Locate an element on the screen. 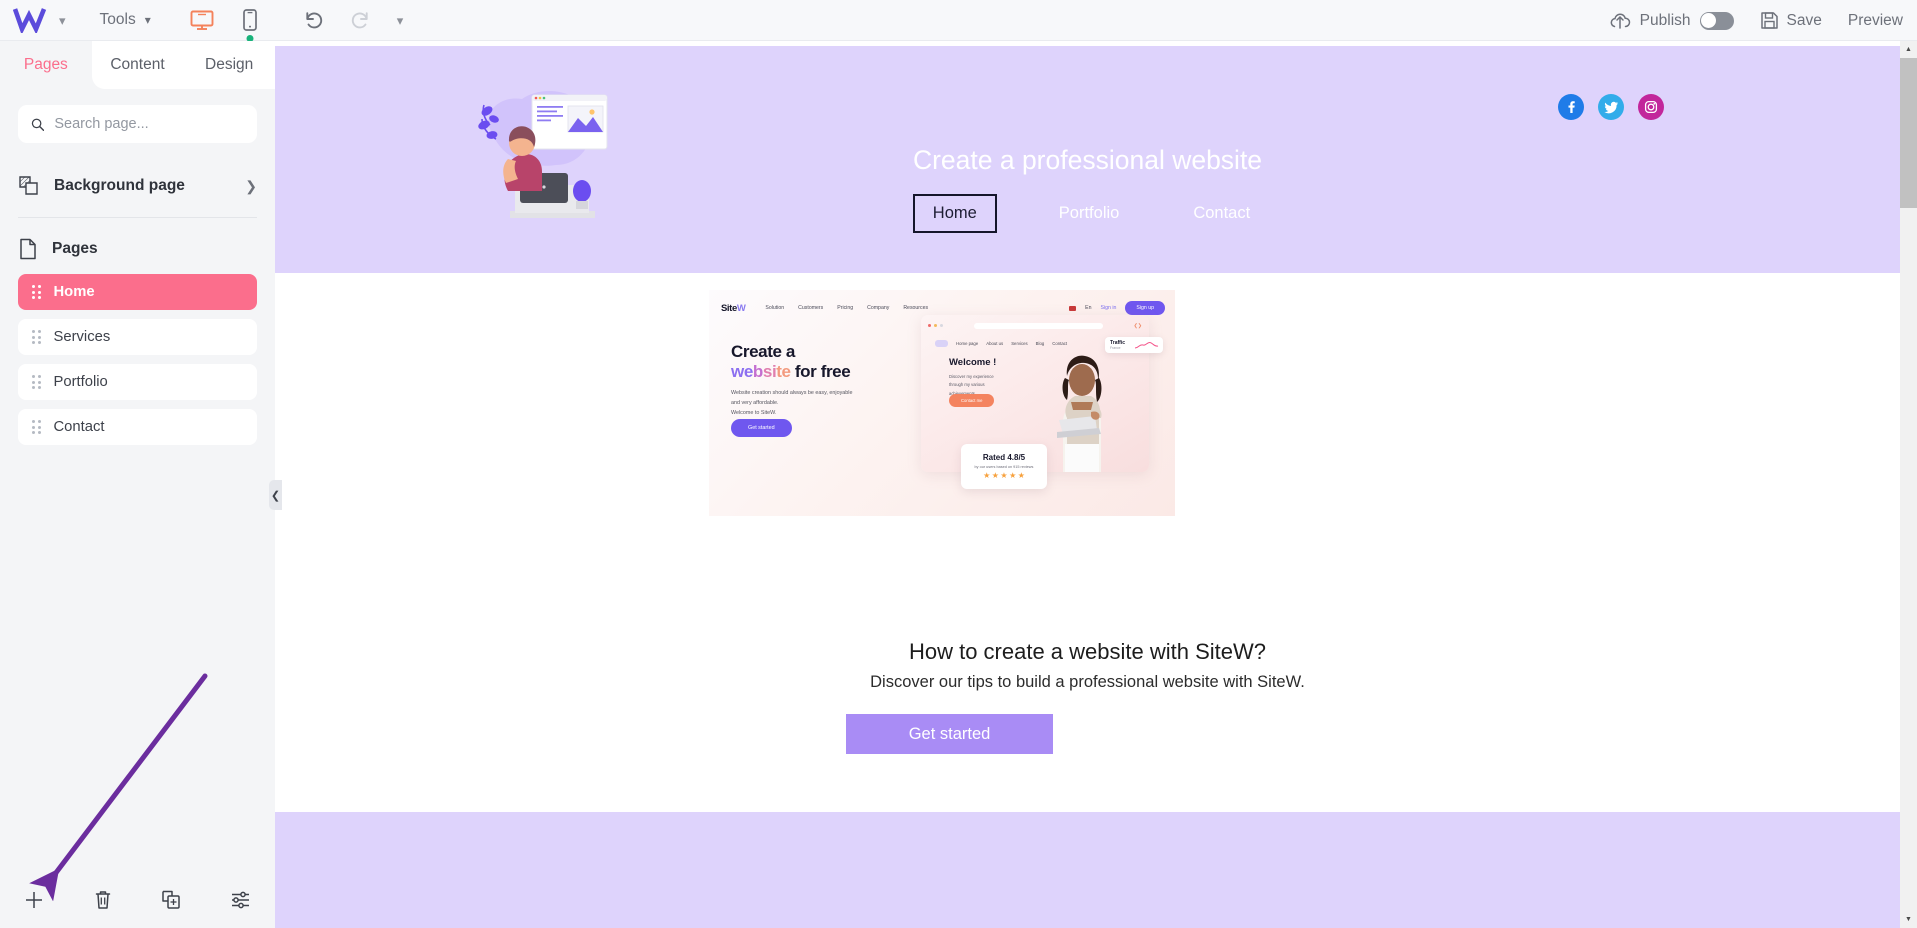 Image resolution: width=1917 pixels, height=928 pixels. history-more-chevron-icon: ▾ is located at coordinates (400, 20).